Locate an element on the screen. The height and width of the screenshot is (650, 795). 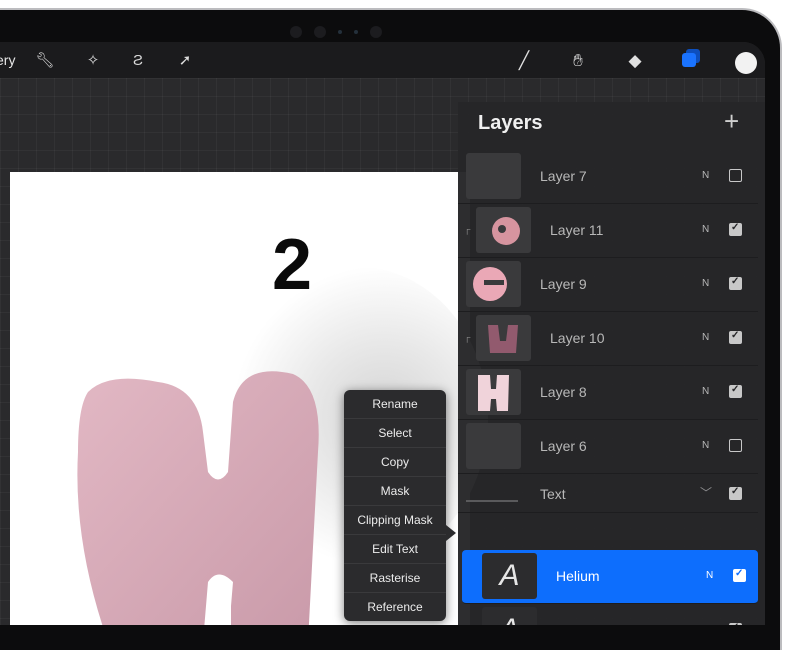
group-indicator is located at coordinates (492, 501).